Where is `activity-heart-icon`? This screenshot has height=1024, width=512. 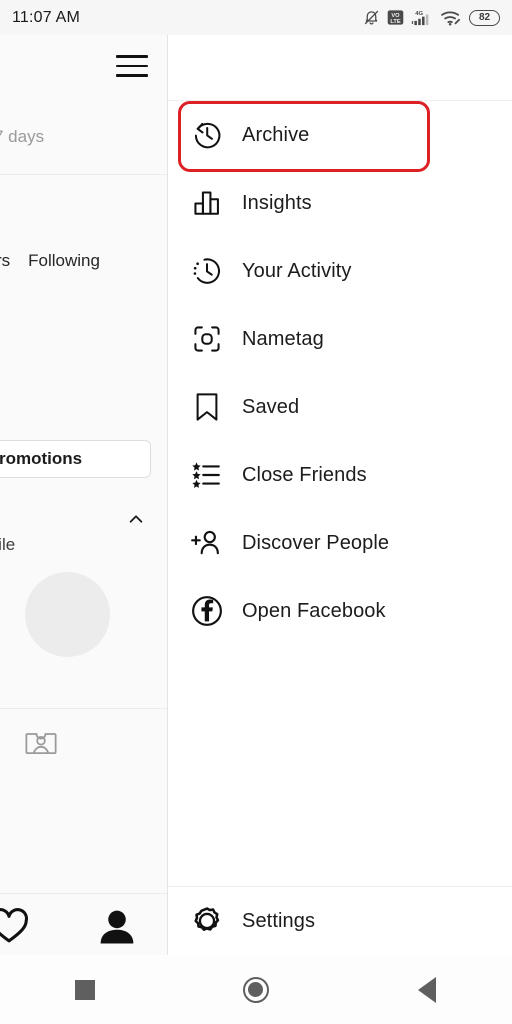 activity-heart-icon is located at coordinates (15, 926).